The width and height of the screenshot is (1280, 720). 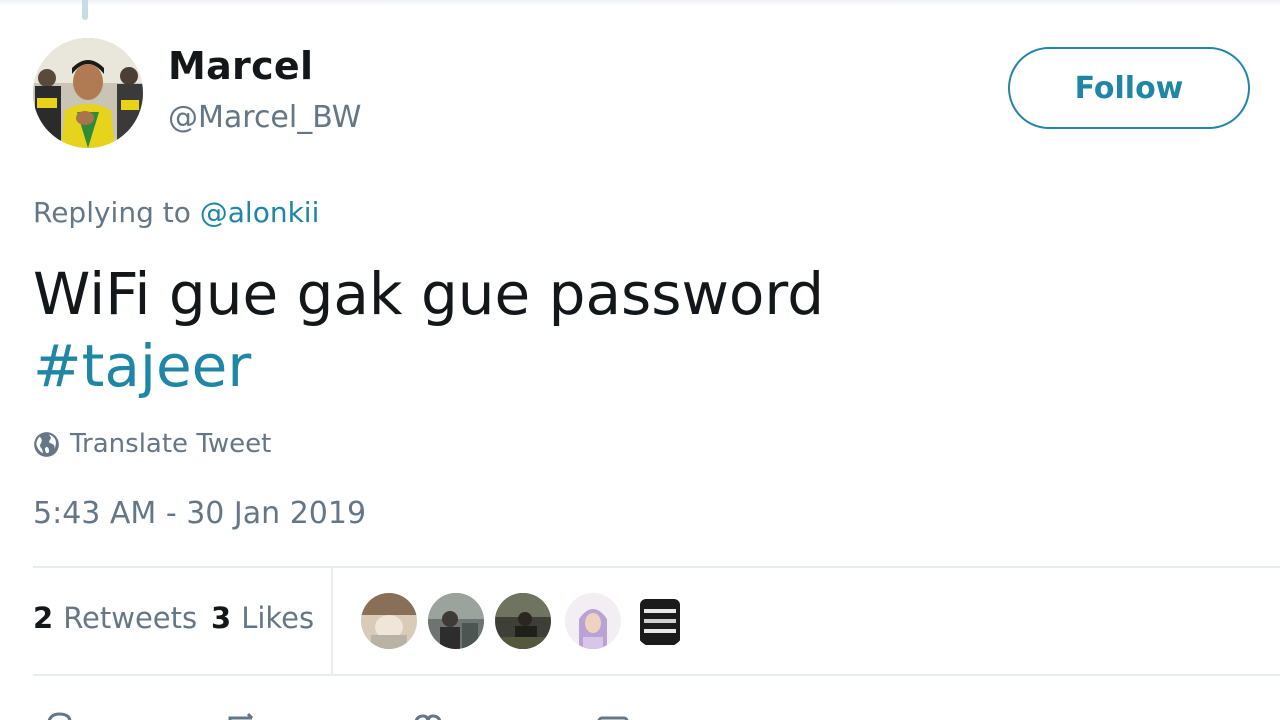 I want to click on reply-icon, so click(x=59, y=714).